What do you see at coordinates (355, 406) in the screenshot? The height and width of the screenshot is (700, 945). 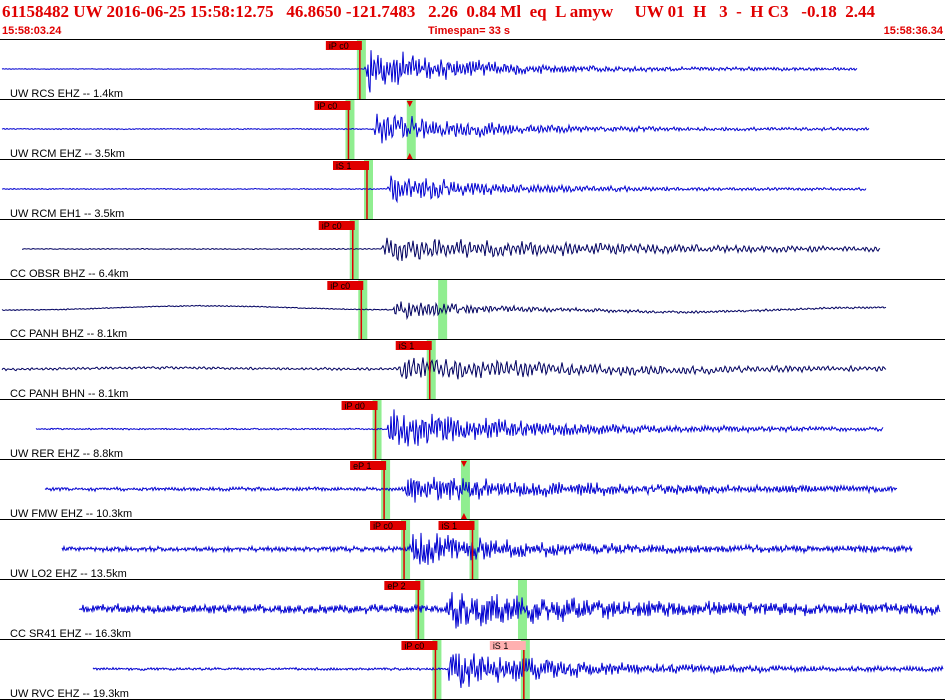 I see `pick-label: iP d0` at bounding box center [355, 406].